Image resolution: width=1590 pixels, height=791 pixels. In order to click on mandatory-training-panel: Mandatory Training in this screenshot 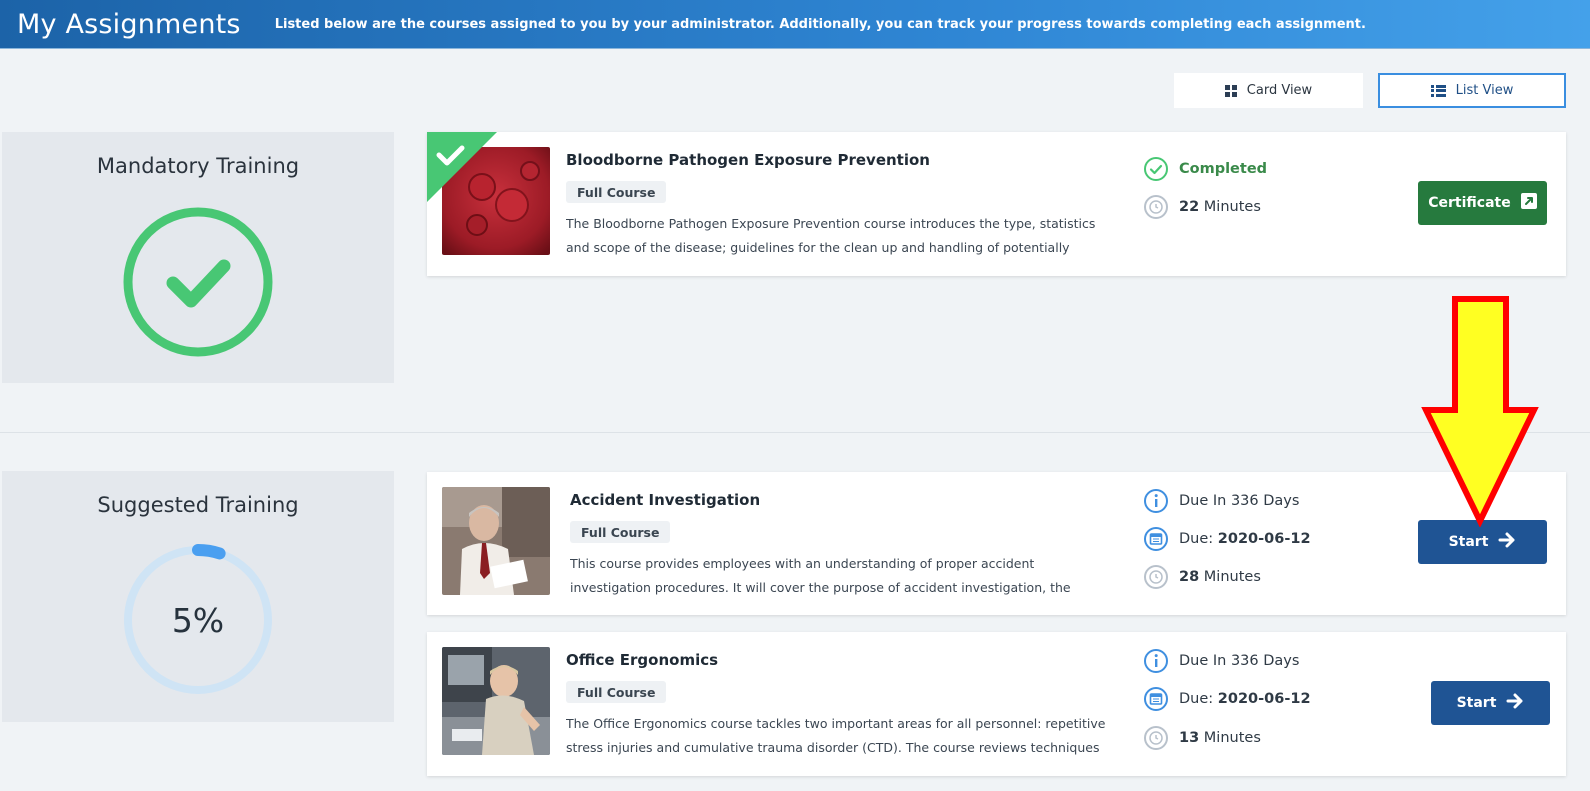, I will do `click(198, 257)`.